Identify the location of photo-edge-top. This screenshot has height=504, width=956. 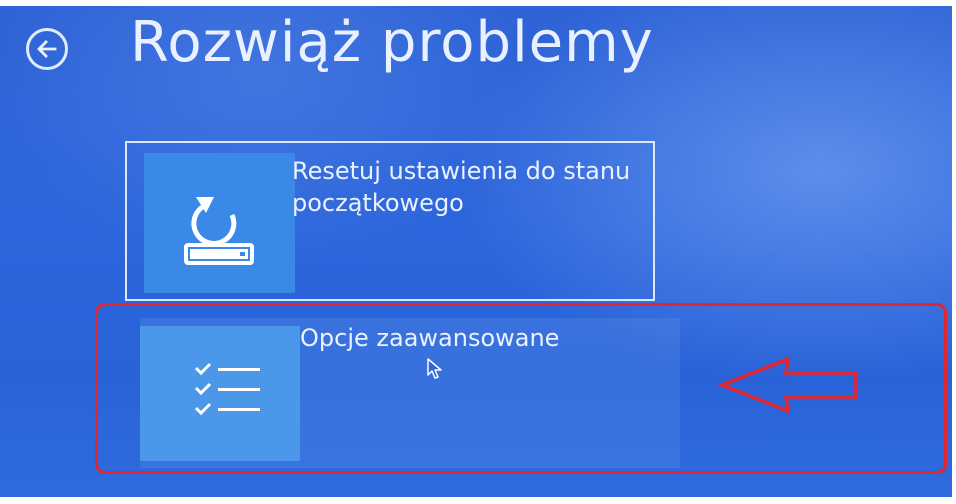
(478, 3).